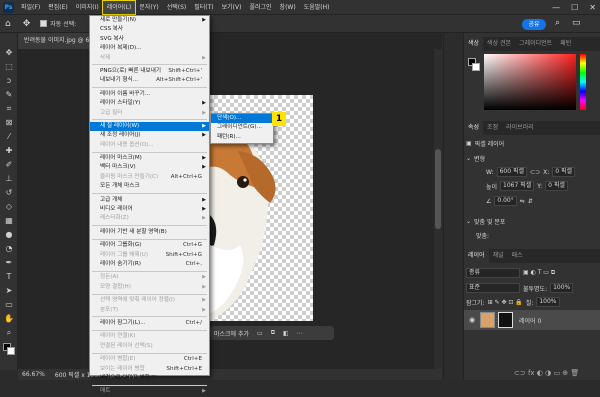 This screenshot has width=600, height=397. What do you see at coordinates (438, 189) in the screenshot?
I see `scroll-thumb` at bounding box center [438, 189].